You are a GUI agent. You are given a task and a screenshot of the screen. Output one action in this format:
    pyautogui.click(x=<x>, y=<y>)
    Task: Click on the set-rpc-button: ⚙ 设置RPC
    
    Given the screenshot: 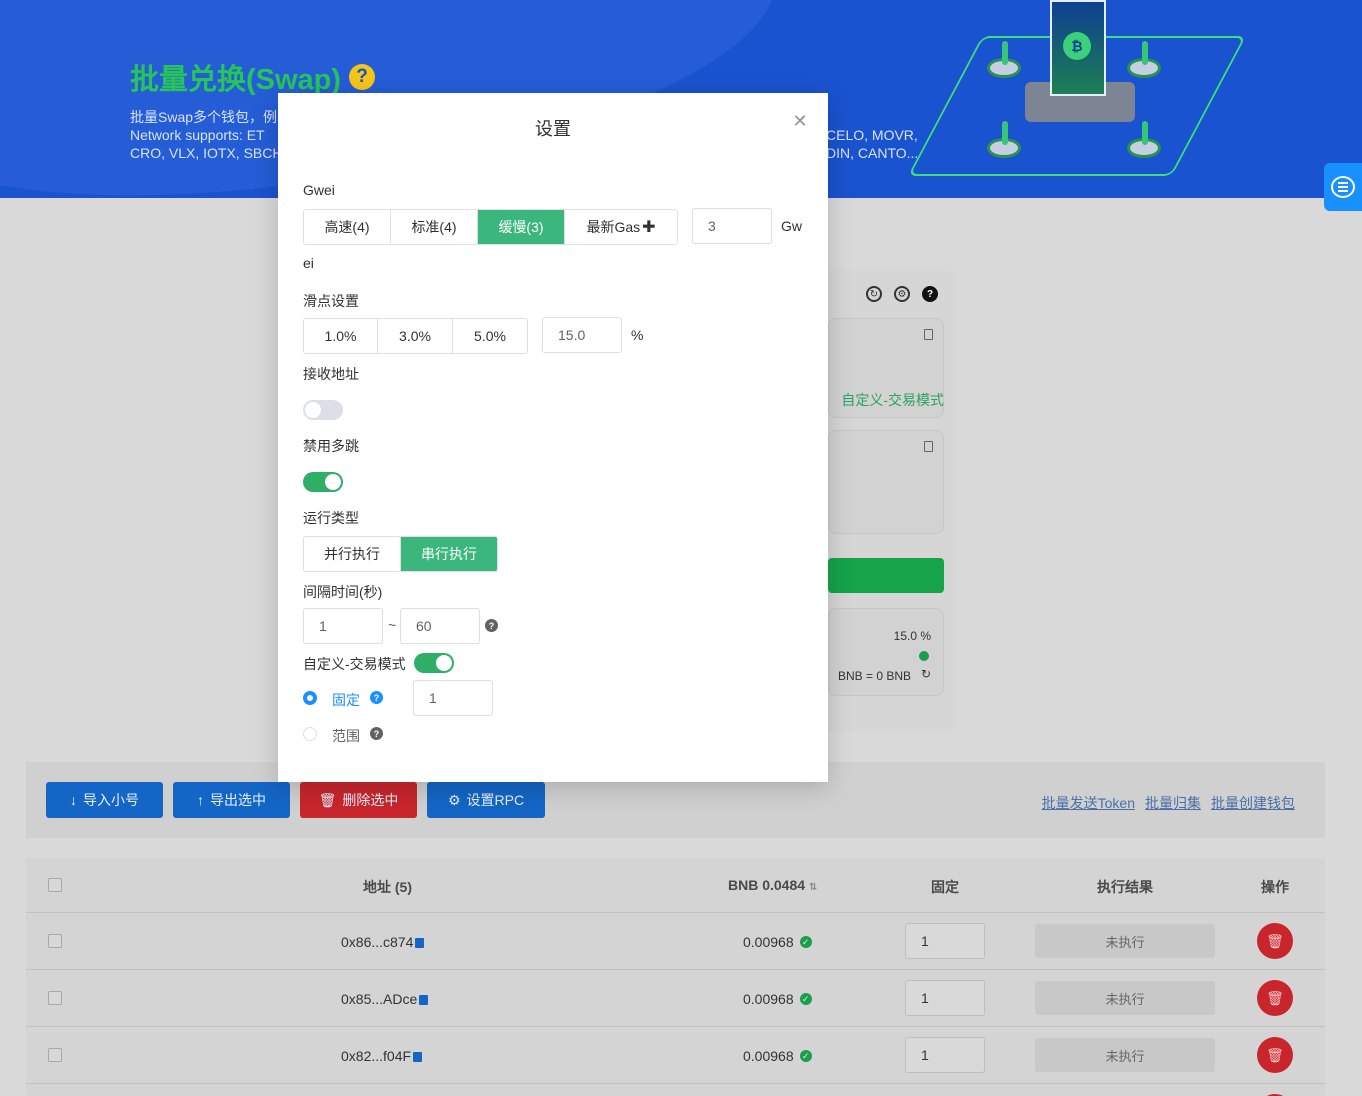 What is the action you would take?
    pyautogui.click(x=486, y=800)
    